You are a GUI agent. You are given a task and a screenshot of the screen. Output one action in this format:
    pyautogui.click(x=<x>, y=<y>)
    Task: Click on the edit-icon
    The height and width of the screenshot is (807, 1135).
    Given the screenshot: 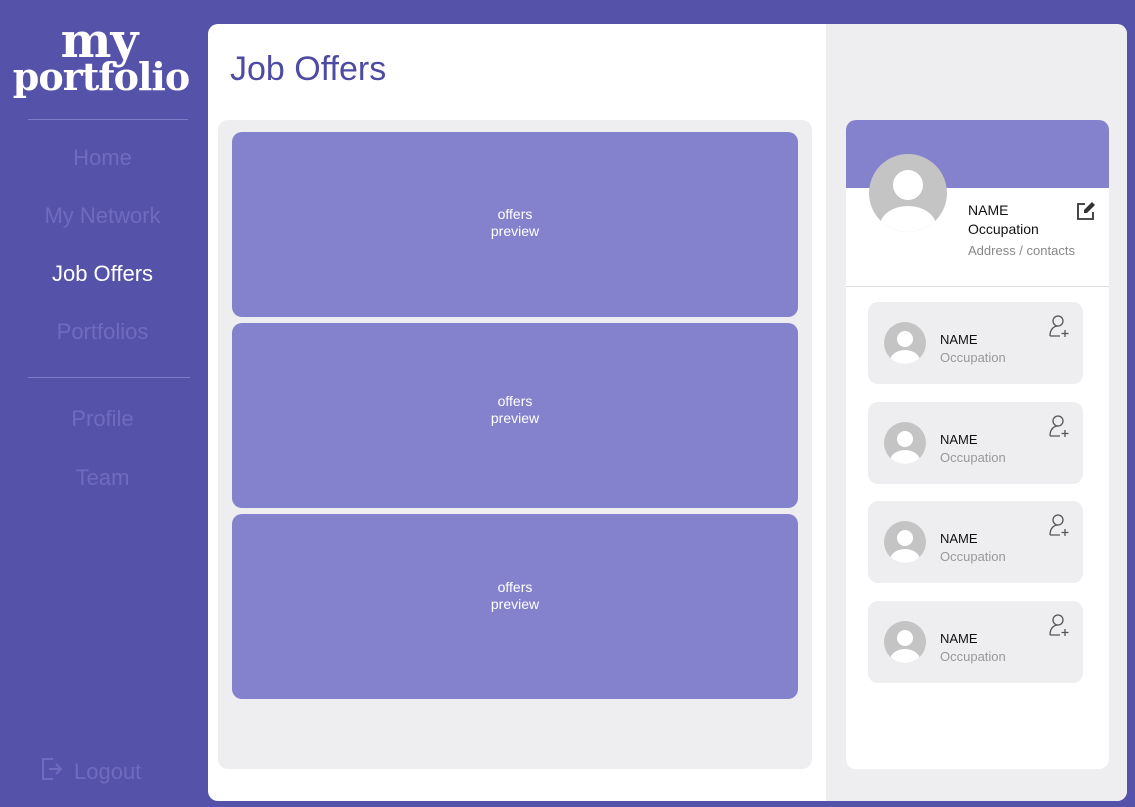 What is the action you would take?
    pyautogui.click(x=1086, y=211)
    